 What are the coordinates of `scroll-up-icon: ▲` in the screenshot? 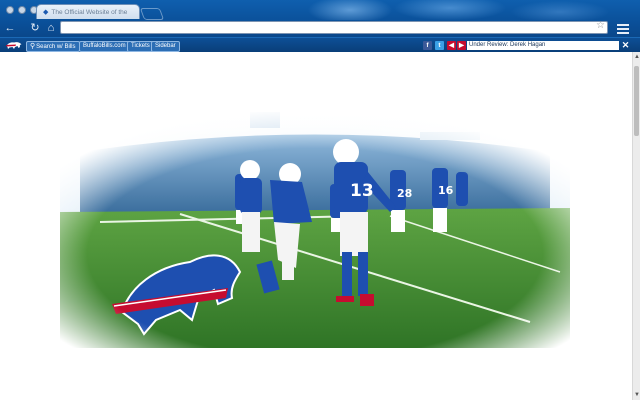 It's located at (637, 57).